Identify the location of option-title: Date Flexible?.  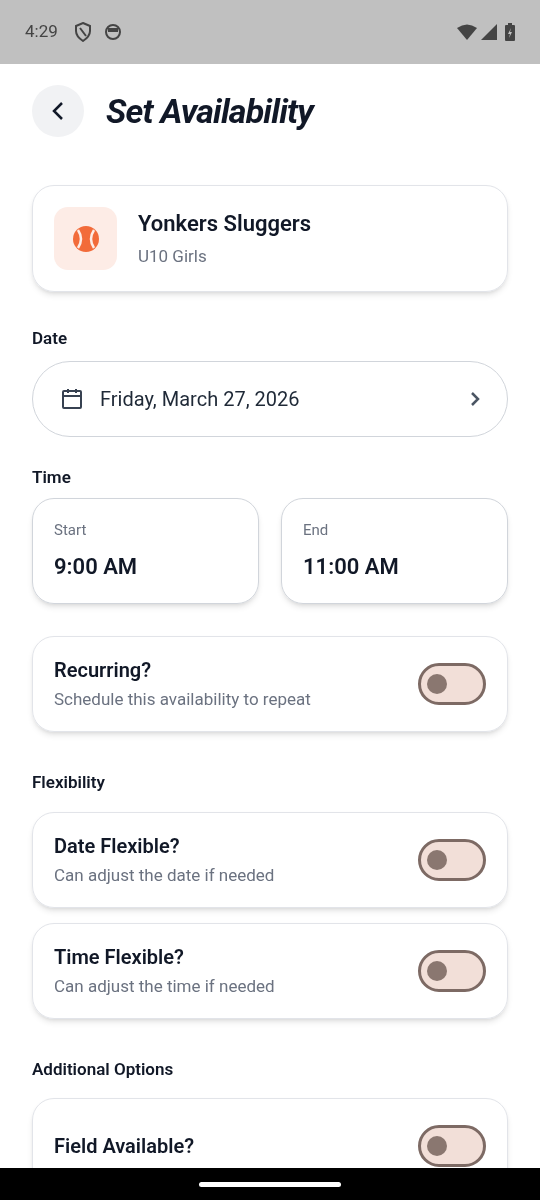
(117, 846).